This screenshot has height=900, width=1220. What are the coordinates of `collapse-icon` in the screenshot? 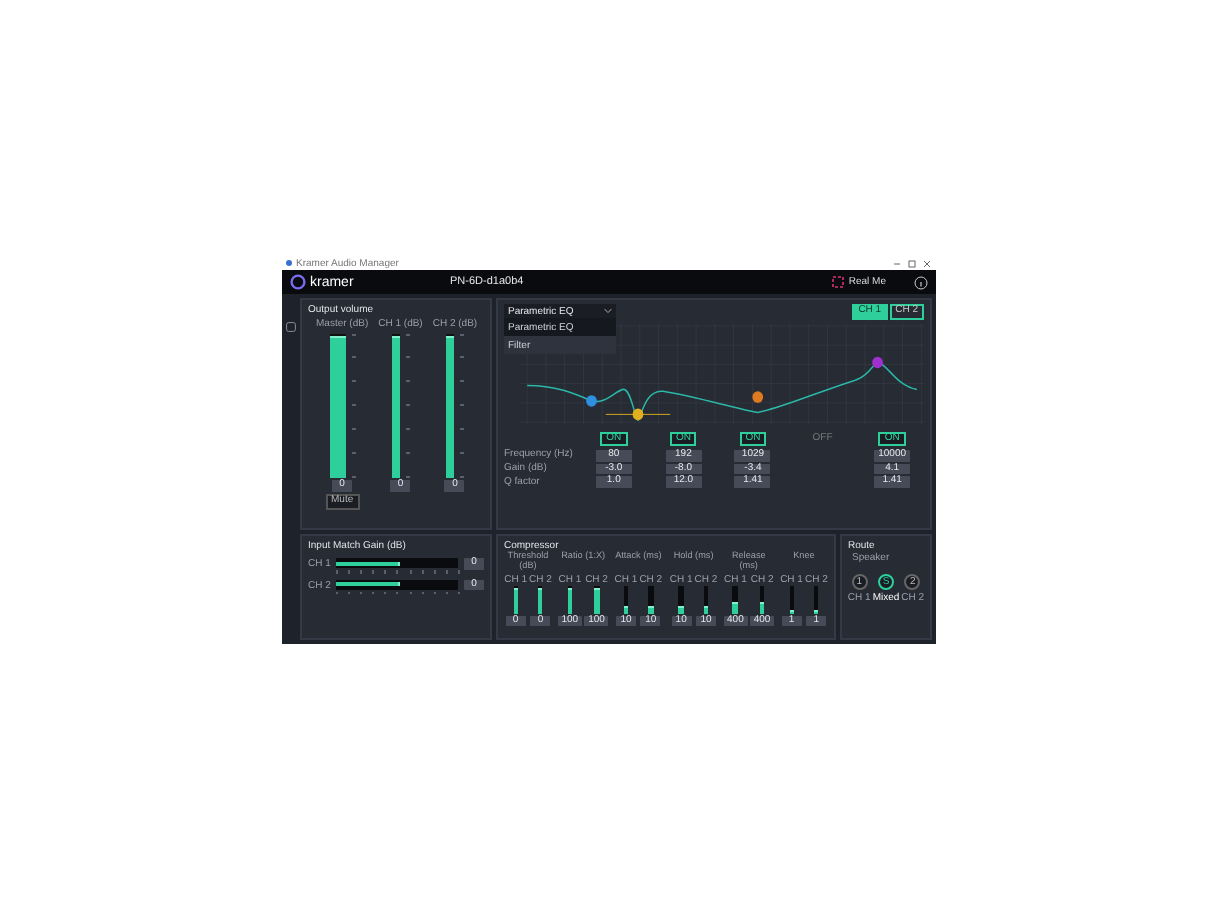 It's located at (291, 327).